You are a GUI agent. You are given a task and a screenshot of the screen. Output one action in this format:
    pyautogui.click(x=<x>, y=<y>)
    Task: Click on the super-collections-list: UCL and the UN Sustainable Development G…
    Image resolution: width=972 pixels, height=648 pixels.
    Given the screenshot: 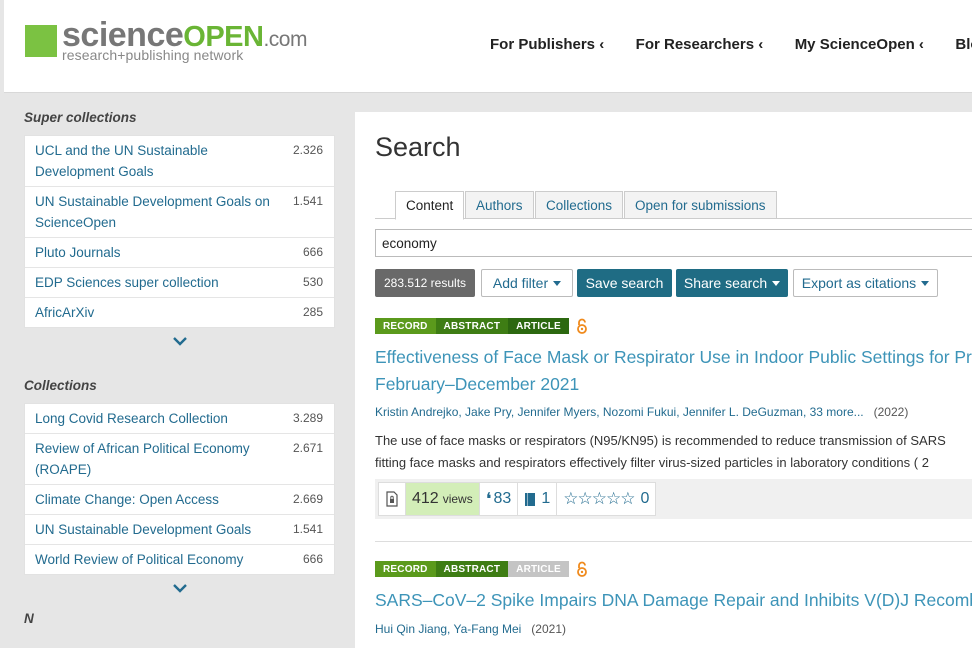 What is the action you would take?
    pyautogui.click(x=179, y=231)
    